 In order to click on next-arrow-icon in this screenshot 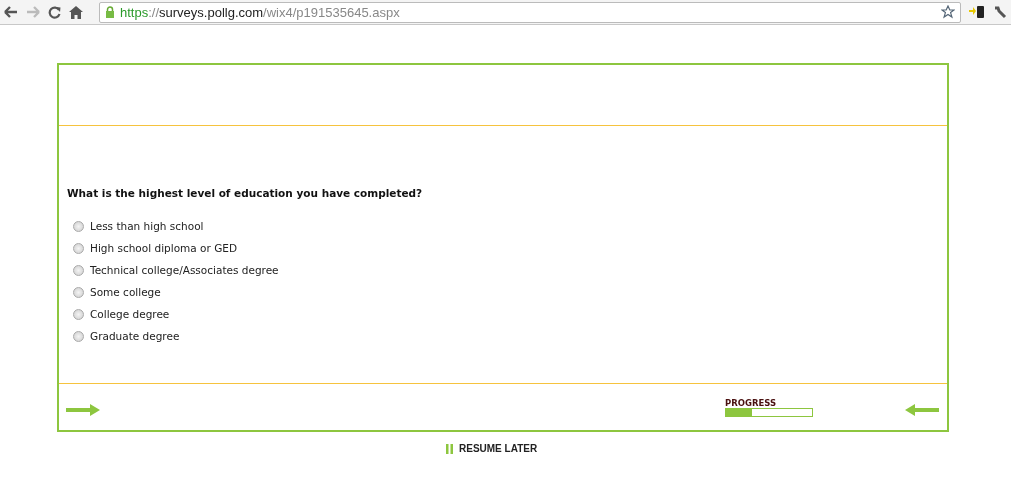, I will do `click(83, 410)`.